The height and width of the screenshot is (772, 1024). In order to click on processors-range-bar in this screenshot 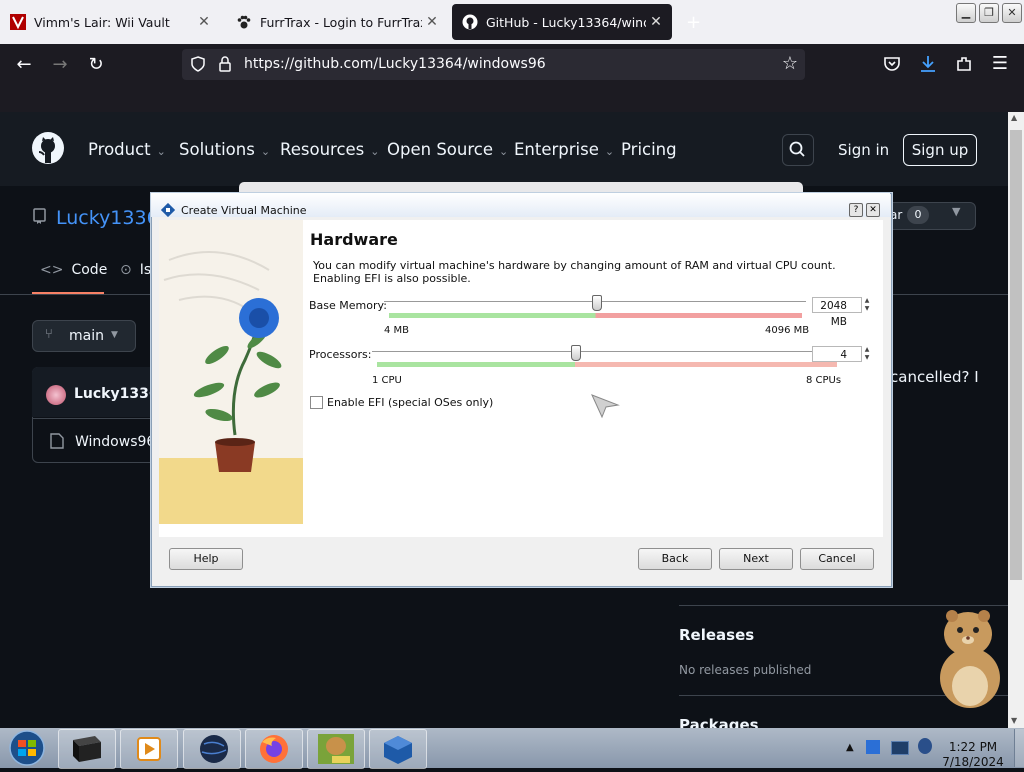, I will do `click(607, 364)`.